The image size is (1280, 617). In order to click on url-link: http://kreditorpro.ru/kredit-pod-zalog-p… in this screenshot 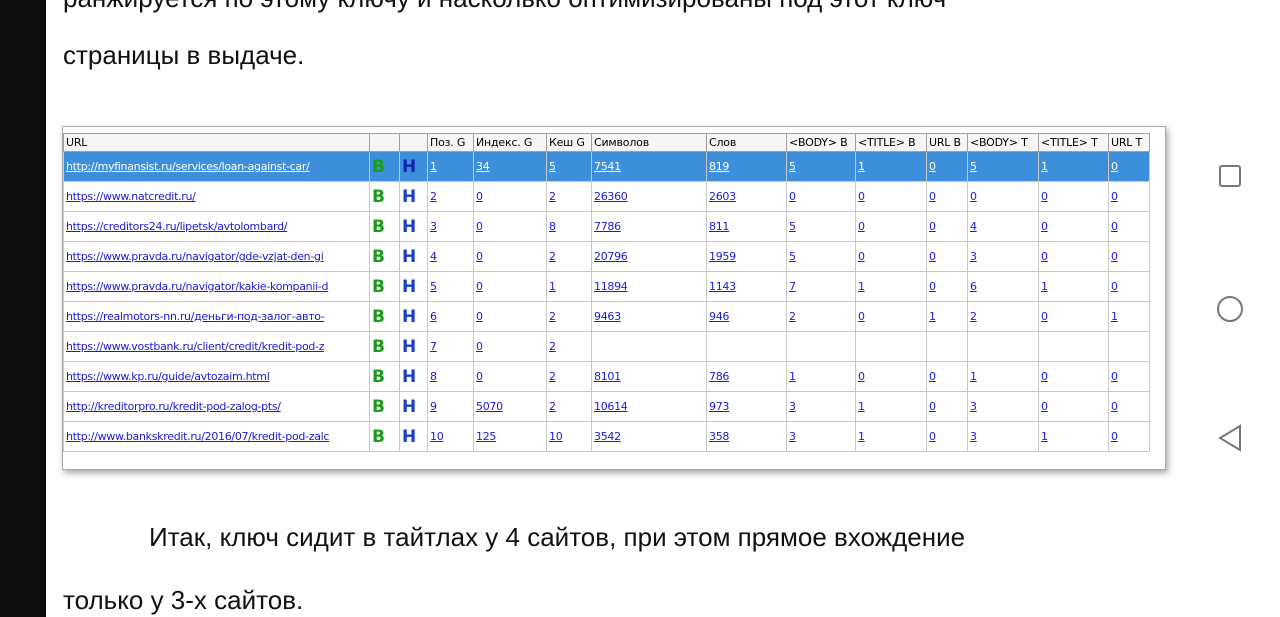, I will do `click(173, 406)`.